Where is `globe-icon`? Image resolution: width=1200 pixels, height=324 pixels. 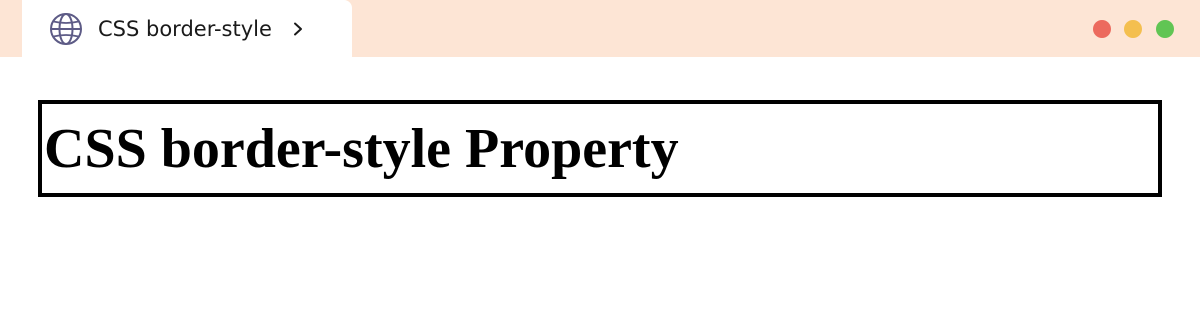 globe-icon is located at coordinates (66, 29).